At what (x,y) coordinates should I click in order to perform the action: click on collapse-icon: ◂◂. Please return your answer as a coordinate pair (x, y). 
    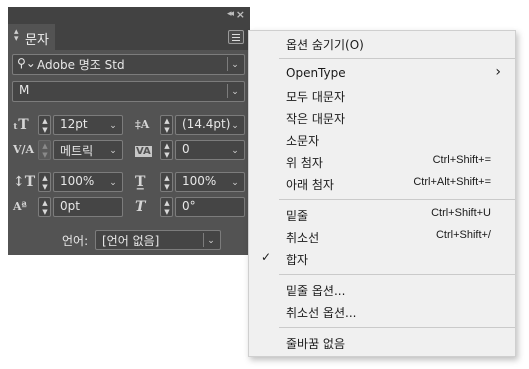
    Looking at the image, I should click on (230, 14).